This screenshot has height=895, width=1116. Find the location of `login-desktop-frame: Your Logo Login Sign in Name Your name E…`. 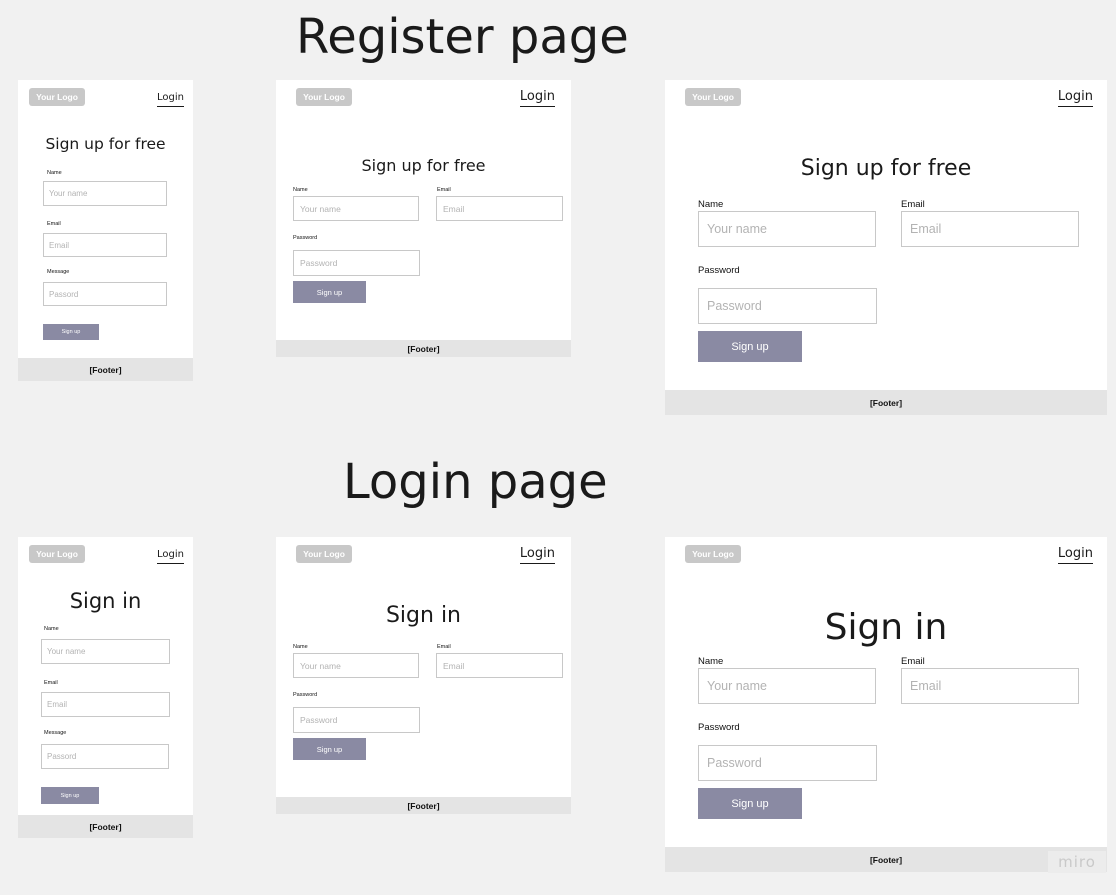

login-desktop-frame: Your Logo Login Sign in Name Your name E… is located at coordinates (886, 704).